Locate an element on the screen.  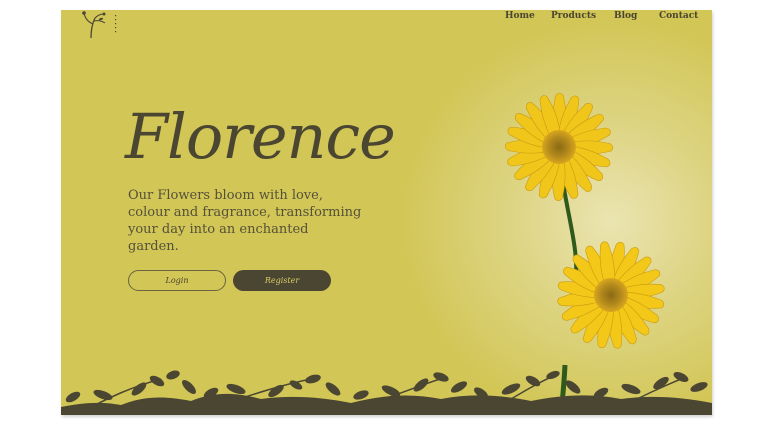
leaf-silhouette-border is located at coordinates (386, 392).